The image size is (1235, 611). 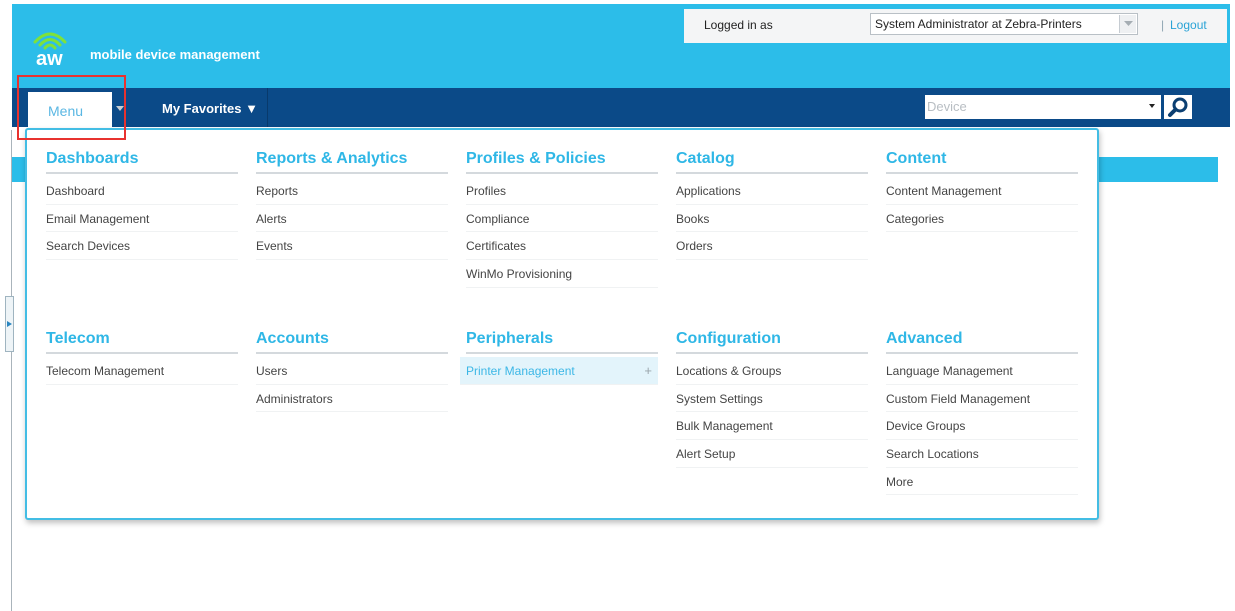 What do you see at coordinates (142, 246) in the screenshot?
I see `menu-item: Search Devices` at bounding box center [142, 246].